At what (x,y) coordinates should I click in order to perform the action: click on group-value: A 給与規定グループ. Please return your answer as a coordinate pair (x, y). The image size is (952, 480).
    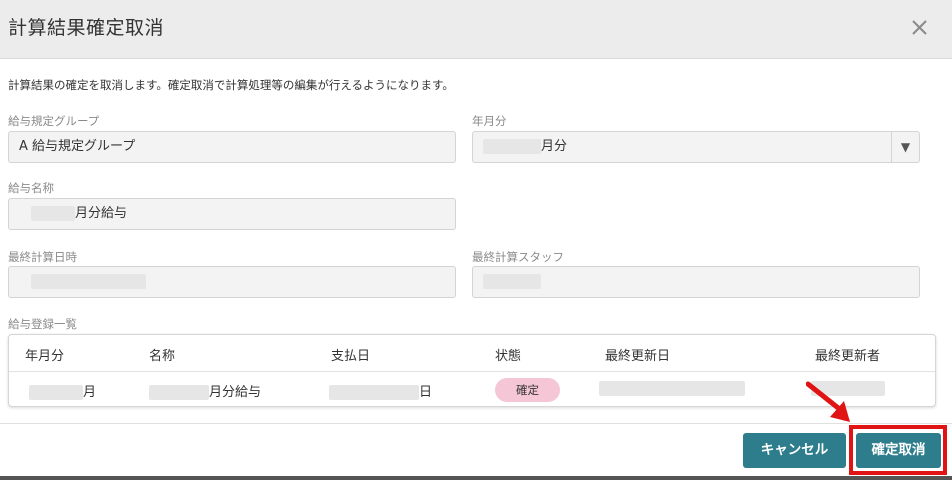
    Looking at the image, I should click on (77, 146).